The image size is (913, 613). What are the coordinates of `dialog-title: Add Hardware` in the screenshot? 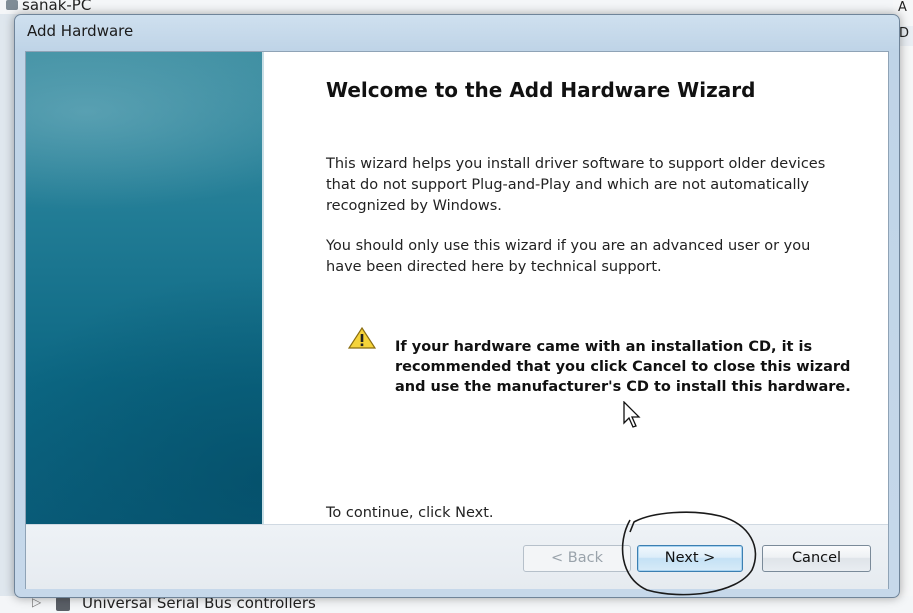 It's located at (80, 31).